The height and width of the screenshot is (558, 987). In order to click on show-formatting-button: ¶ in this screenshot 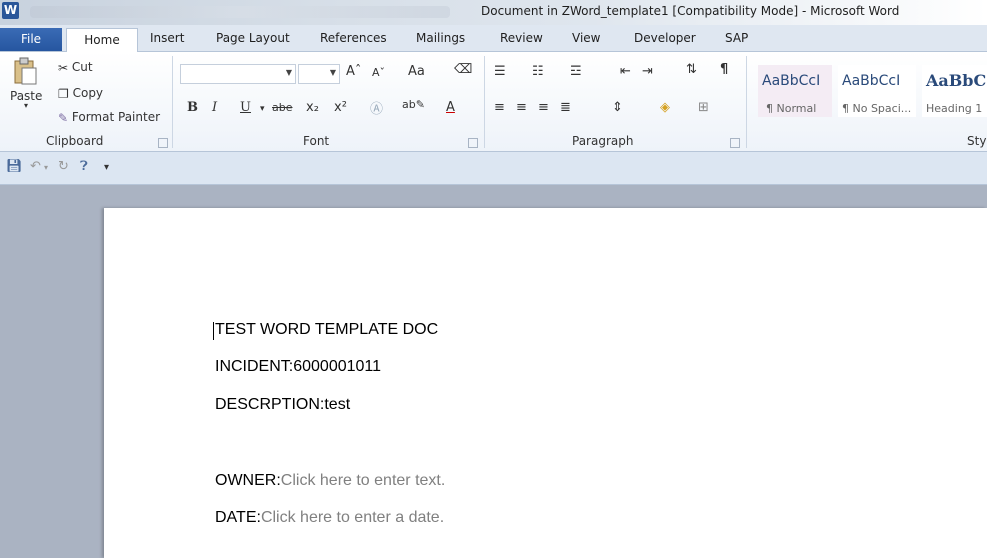, I will do `click(724, 69)`.